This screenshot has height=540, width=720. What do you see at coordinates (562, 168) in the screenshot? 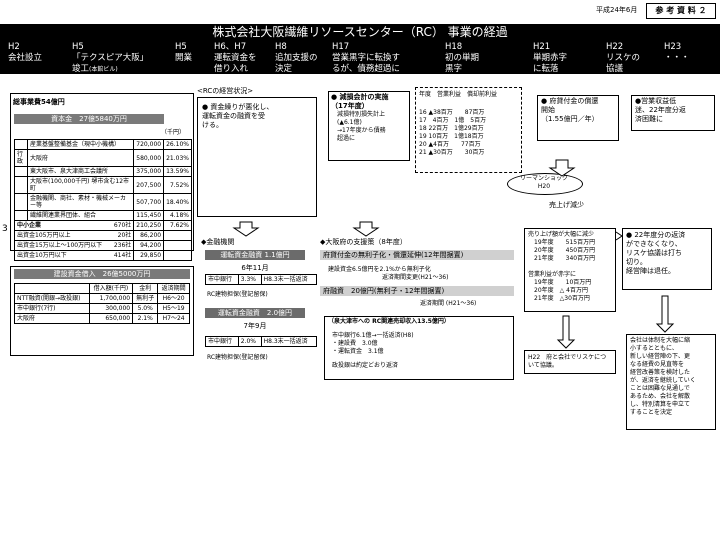
I see `down-arrow-sales` at bounding box center [562, 168].